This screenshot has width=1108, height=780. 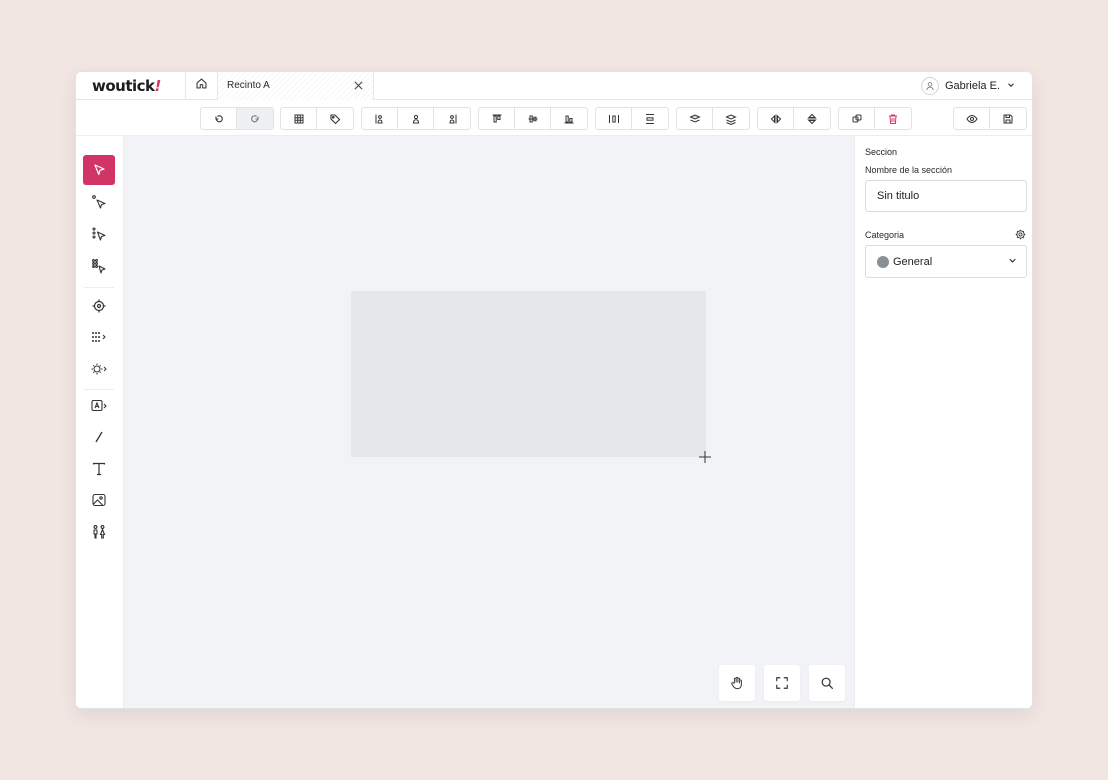 I want to click on tab-recinto: Recinto A, so click(x=296, y=86).